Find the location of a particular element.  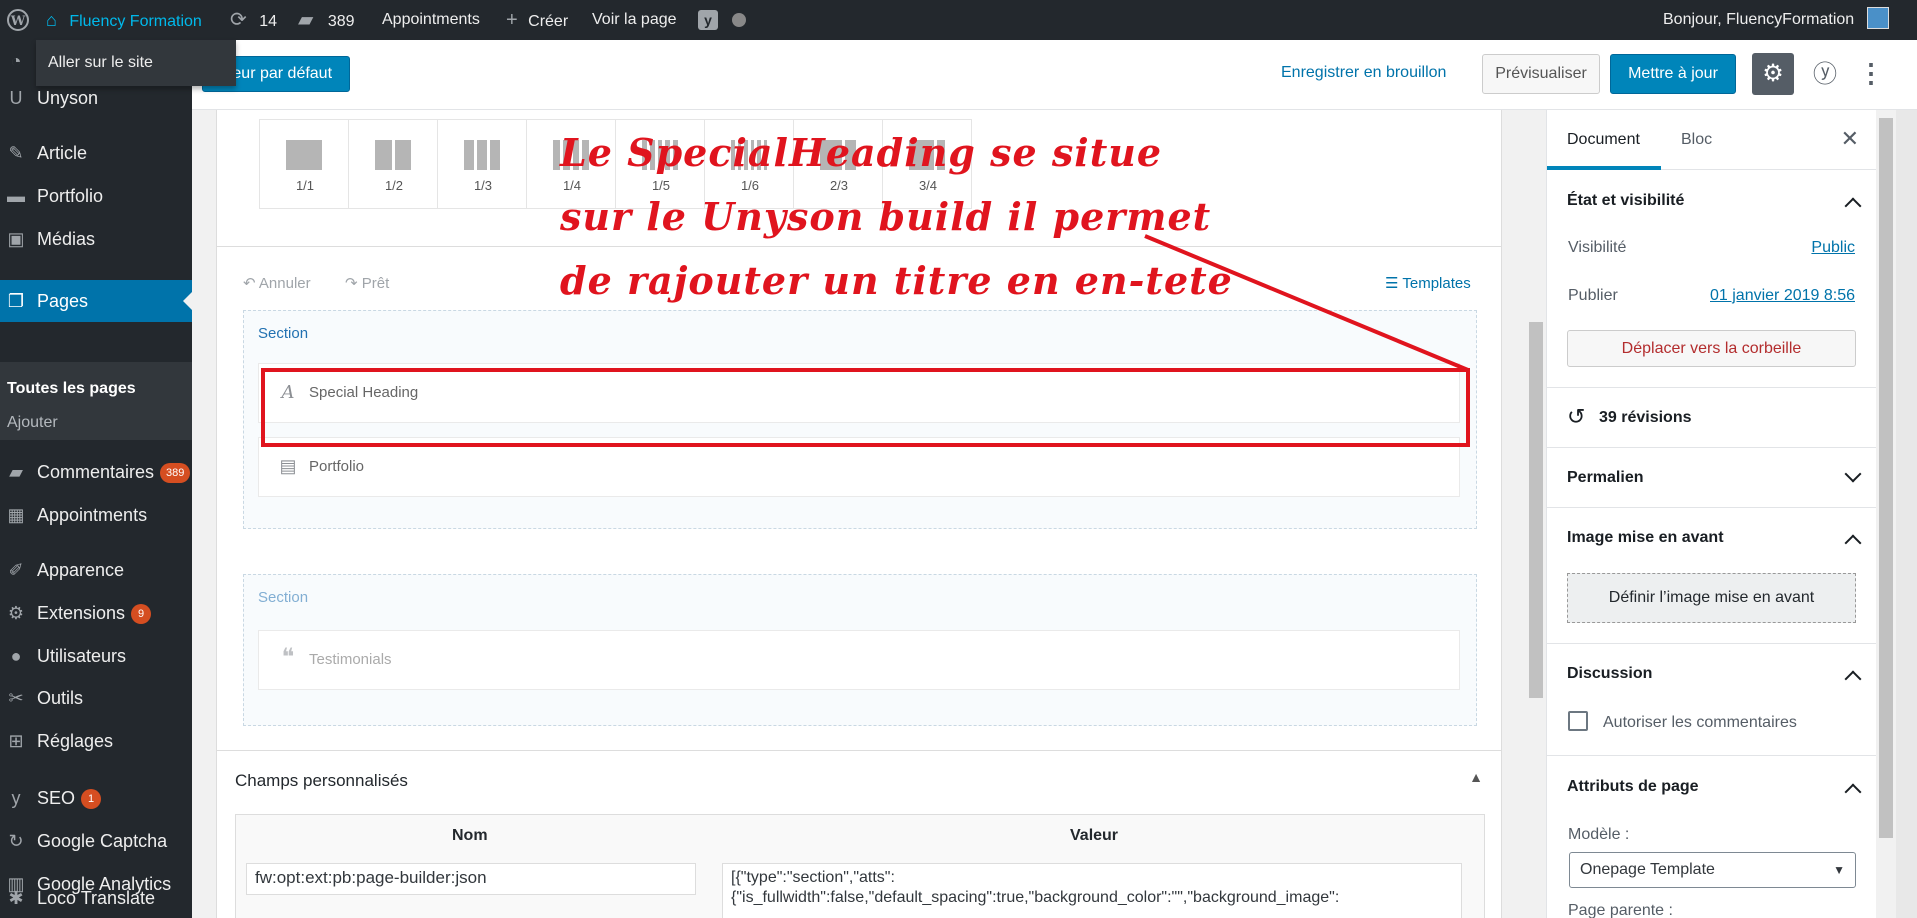

sidebar-item-pages: ❐ Pages is located at coordinates (96, 301).